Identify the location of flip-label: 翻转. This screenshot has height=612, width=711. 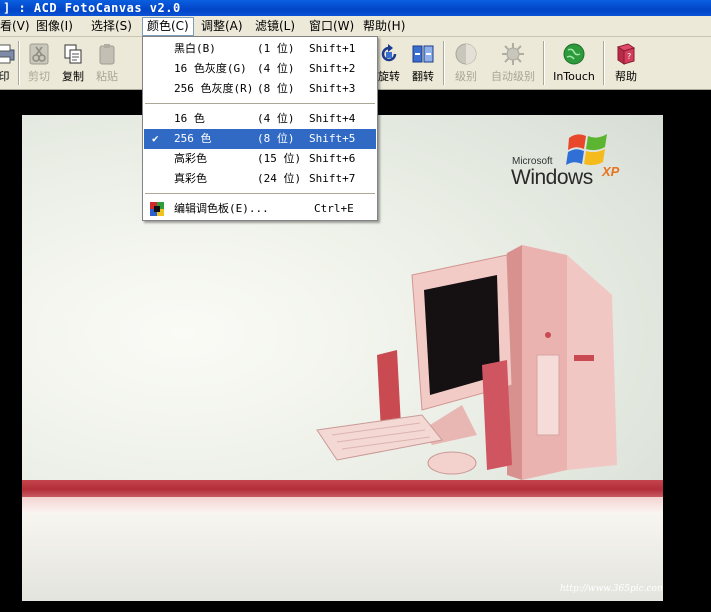
(423, 76).